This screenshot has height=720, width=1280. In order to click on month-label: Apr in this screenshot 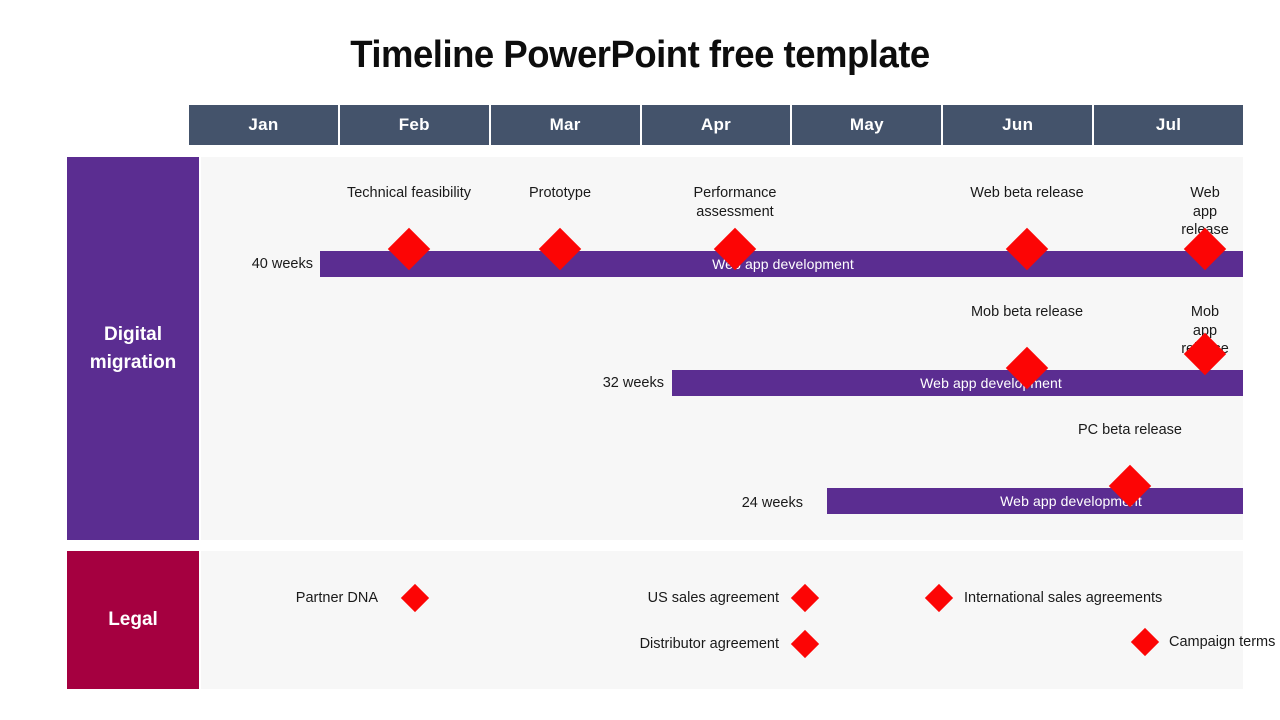, I will do `click(716, 124)`.